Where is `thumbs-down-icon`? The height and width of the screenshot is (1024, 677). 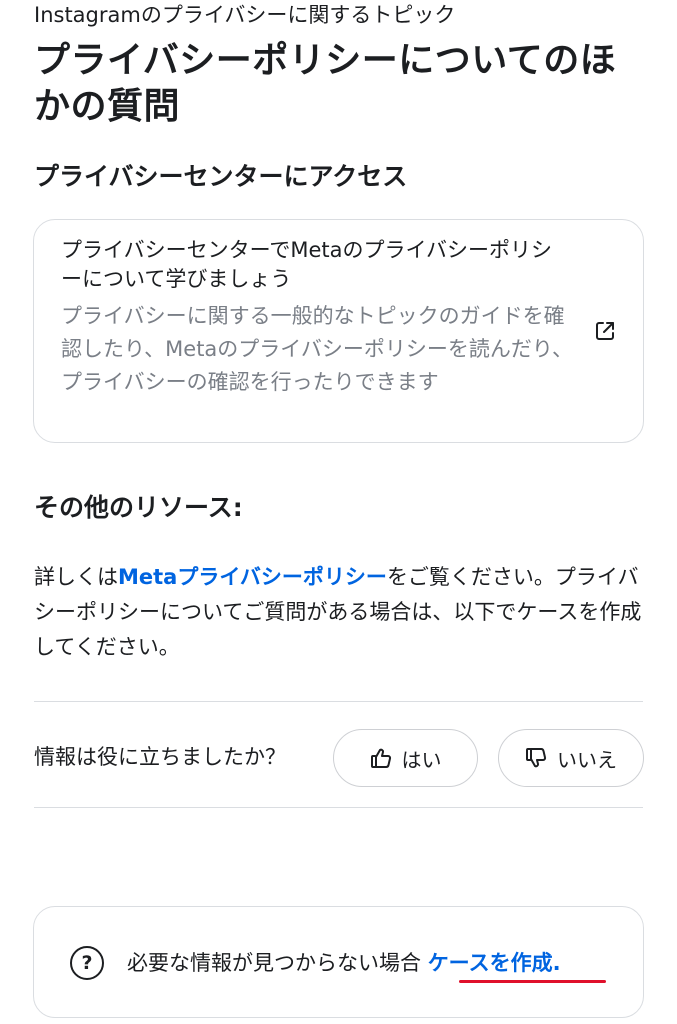
thumbs-down-icon is located at coordinates (536, 758).